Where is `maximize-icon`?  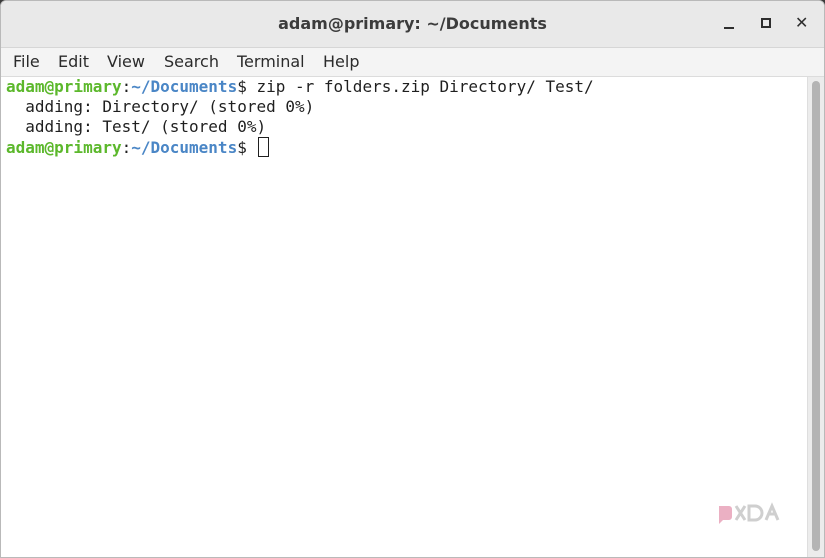
maximize-icon is located at coordinates (766, 23).